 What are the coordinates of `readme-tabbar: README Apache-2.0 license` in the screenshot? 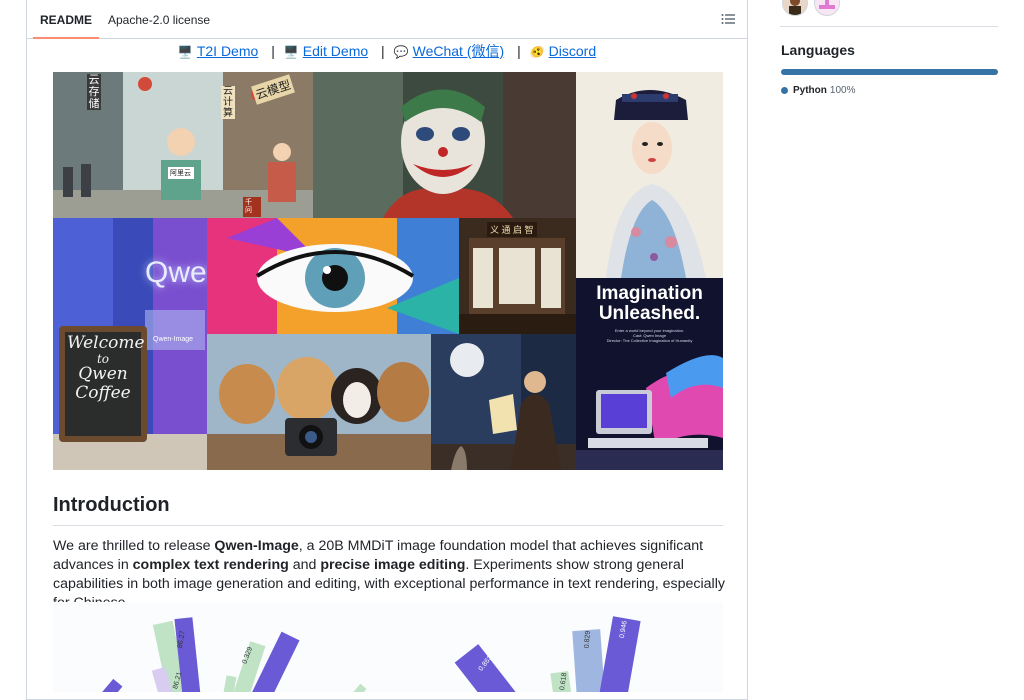 It's located at (387, 19).